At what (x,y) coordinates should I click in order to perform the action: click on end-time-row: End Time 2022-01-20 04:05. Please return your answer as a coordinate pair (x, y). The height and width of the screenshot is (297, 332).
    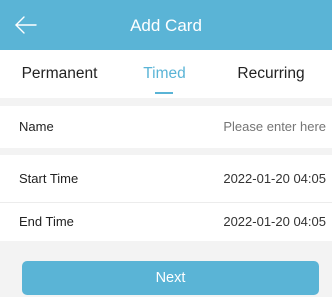
    Looking at the image, I should click on (166, 222).